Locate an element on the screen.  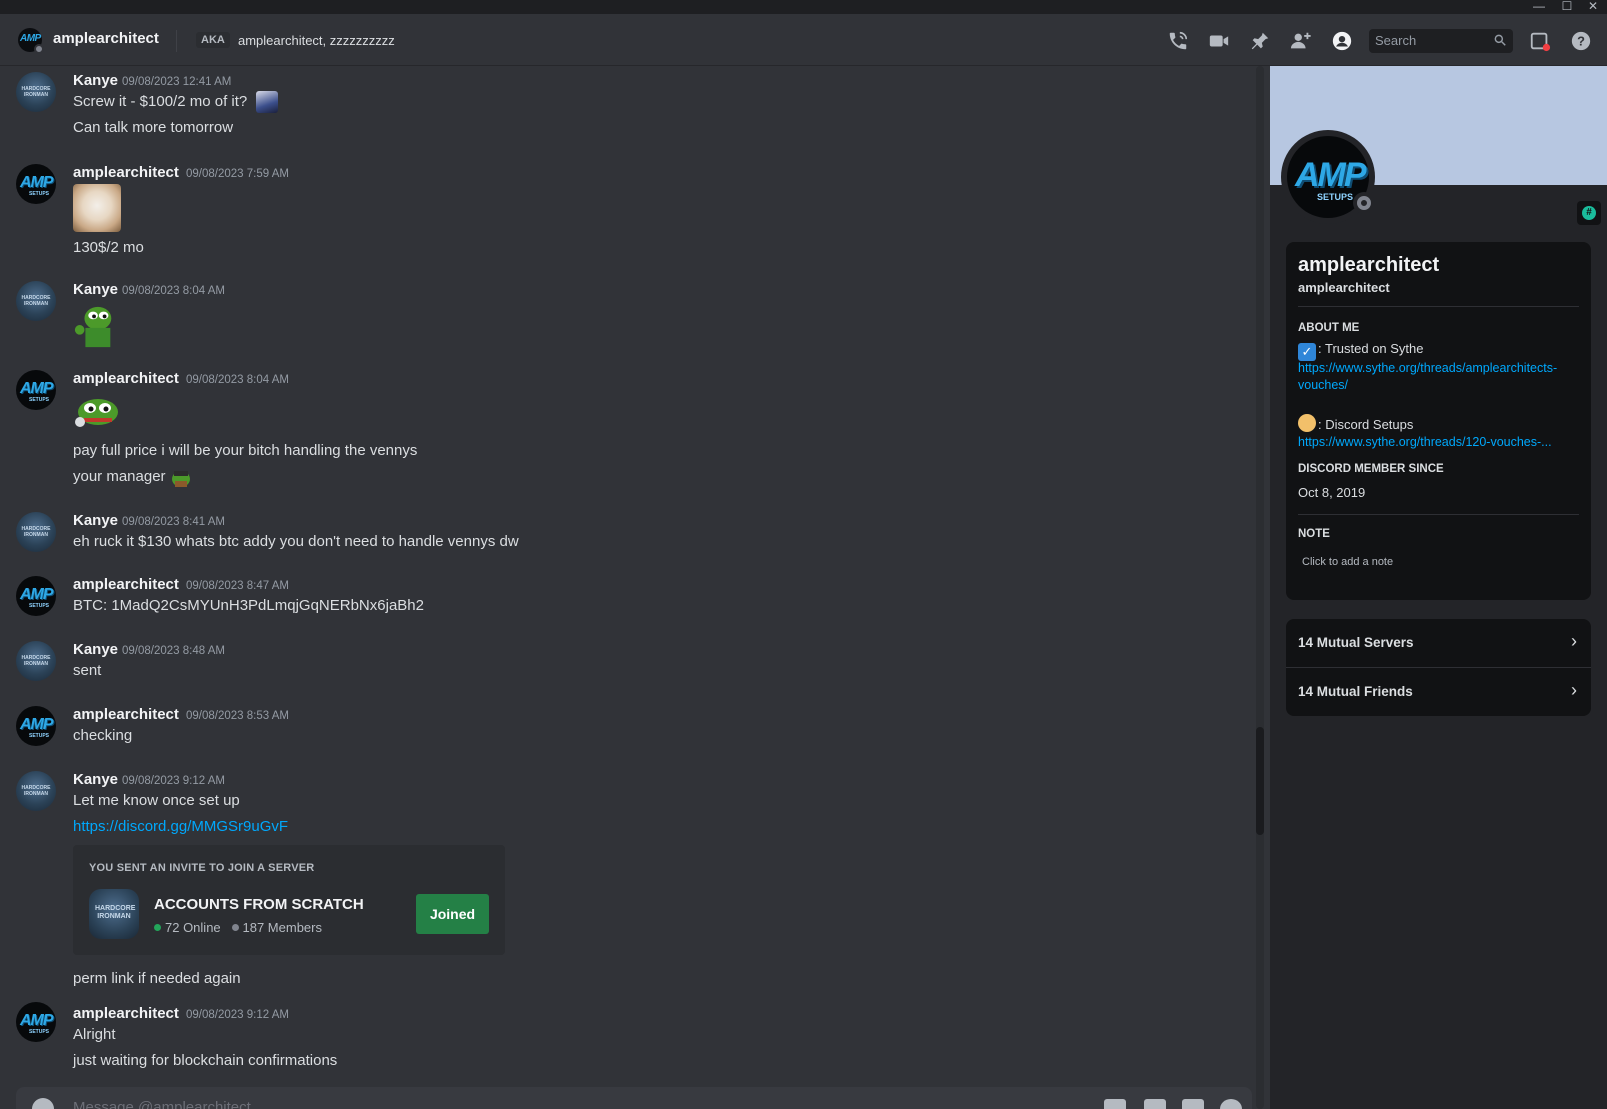
message-text: BTC: 1MadQ2CsMYUnH3PdLmqjGqNERbNx6jaBh2 is located at coordinates (248, 605).